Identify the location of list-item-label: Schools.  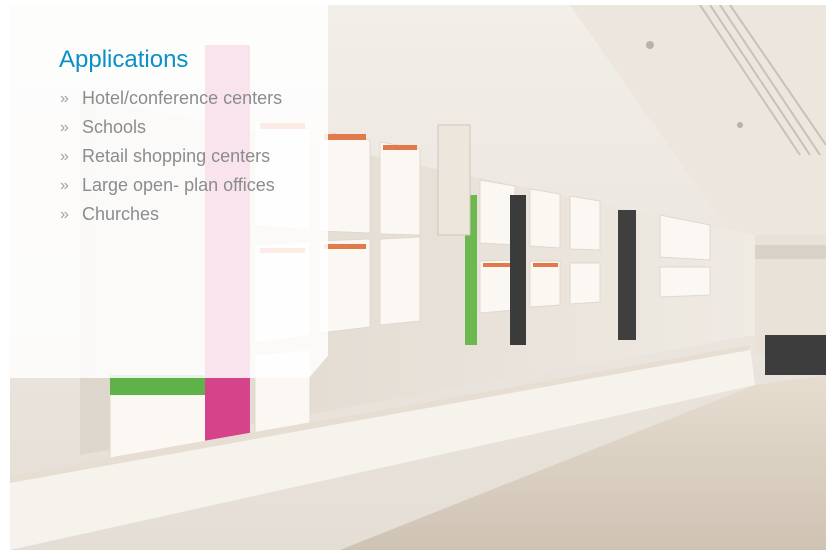
(114, 127).